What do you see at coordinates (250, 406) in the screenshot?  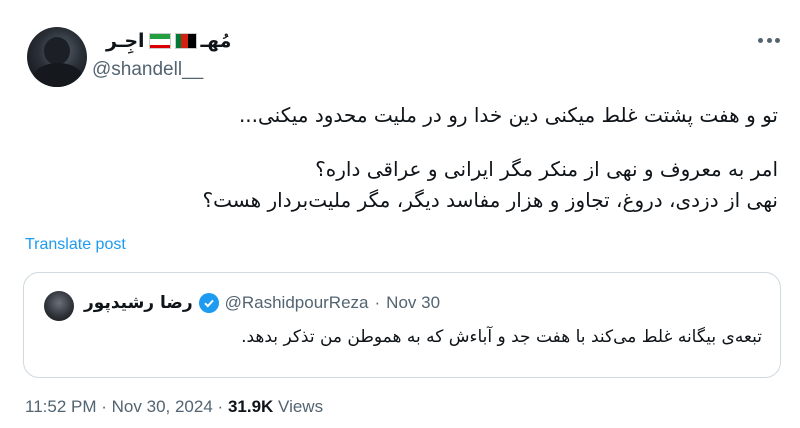 I see `views-count: 31.9K` at bounding box center [250, 406].